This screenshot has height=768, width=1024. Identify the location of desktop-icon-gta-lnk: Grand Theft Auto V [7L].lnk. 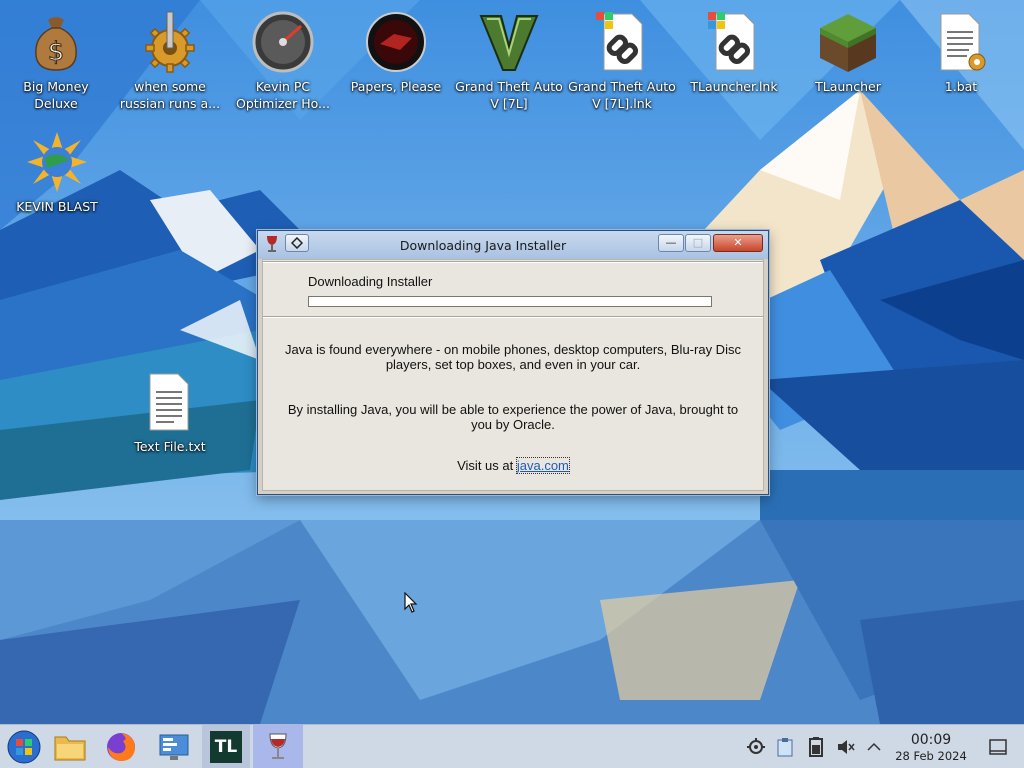
(622, 58).